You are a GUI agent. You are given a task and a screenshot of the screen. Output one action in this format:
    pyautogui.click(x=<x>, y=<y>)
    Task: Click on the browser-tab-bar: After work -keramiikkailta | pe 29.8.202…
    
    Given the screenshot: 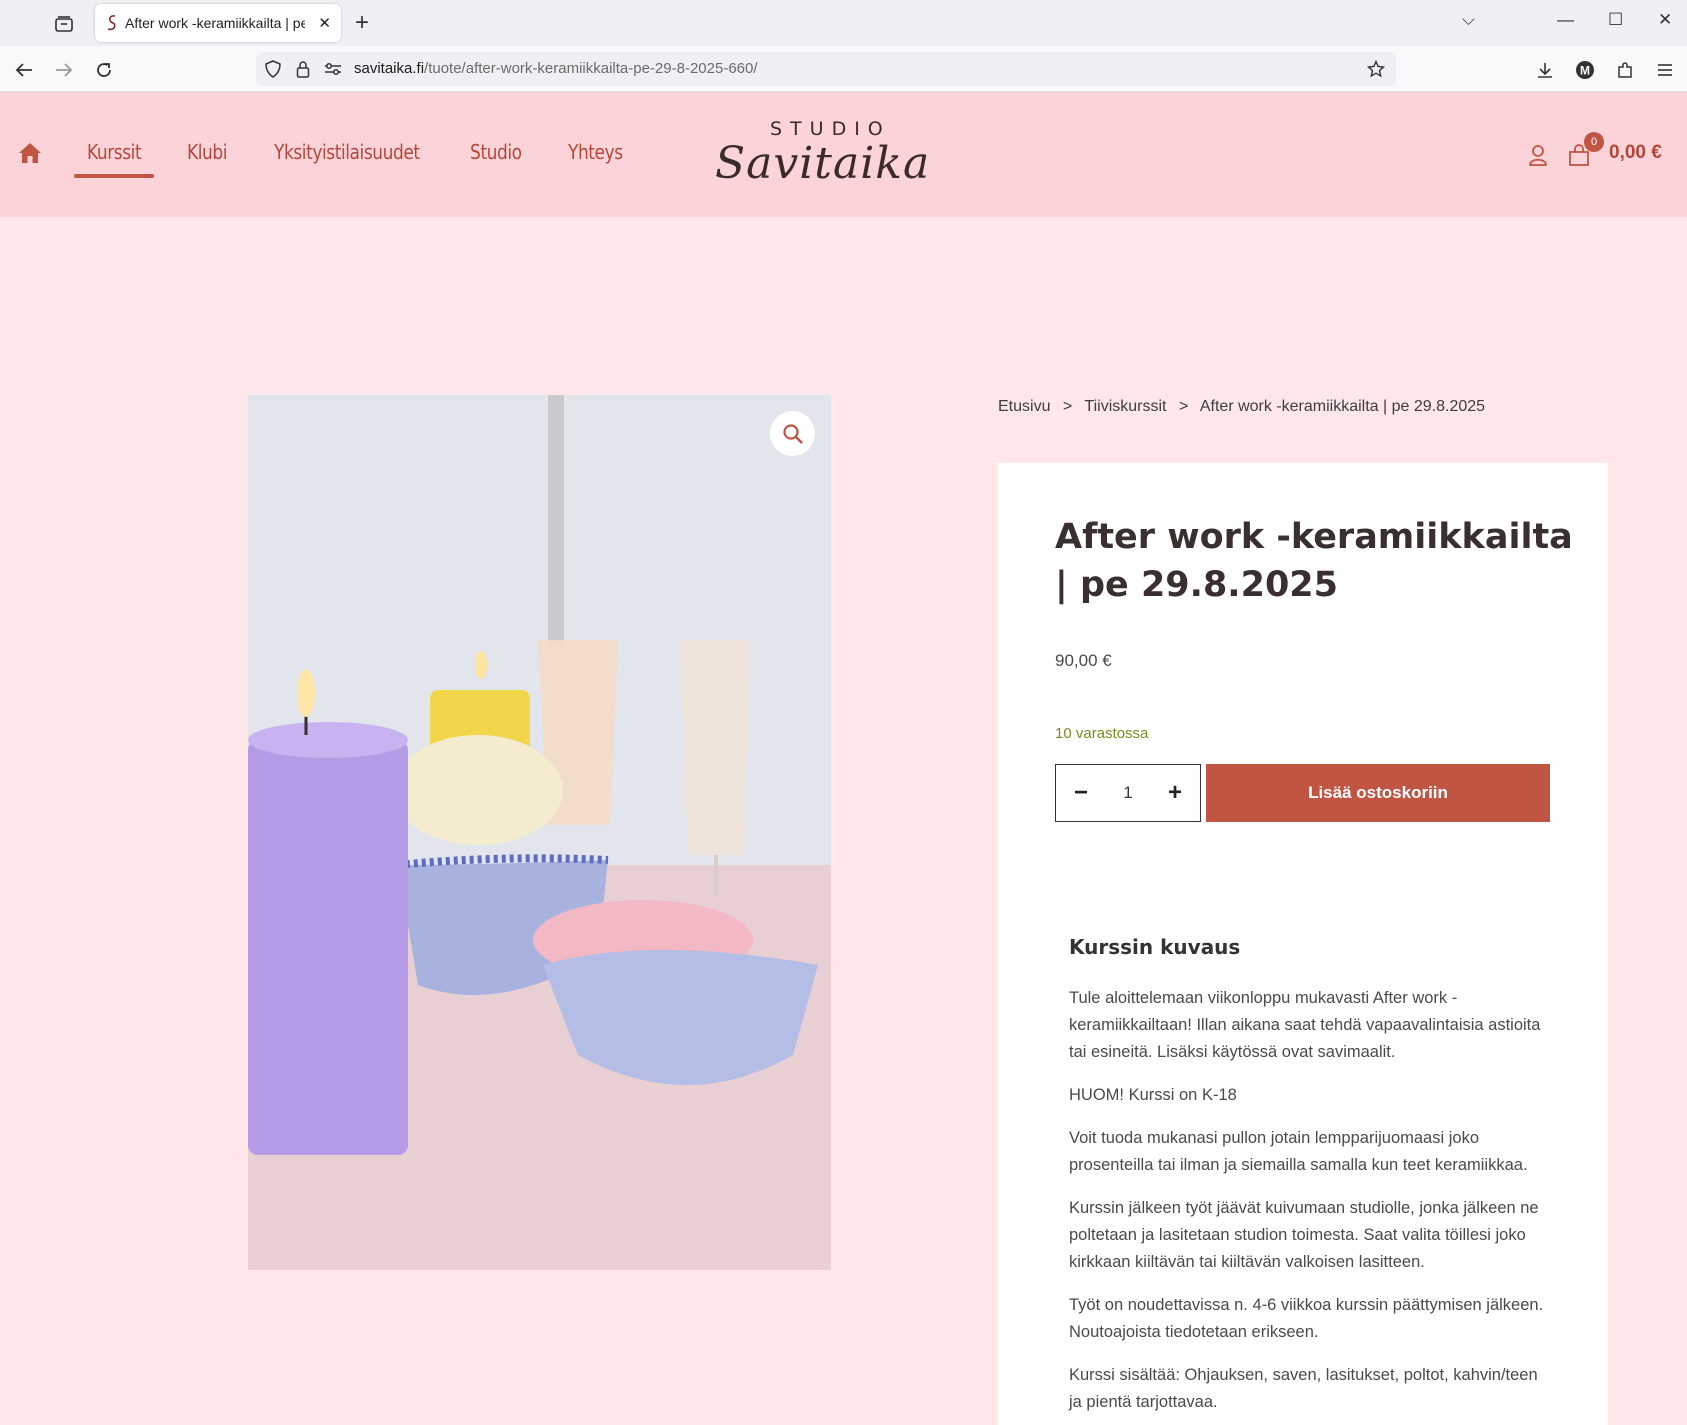 What is the action you would take?
    pyautogui.click(x=843, y=23)
    